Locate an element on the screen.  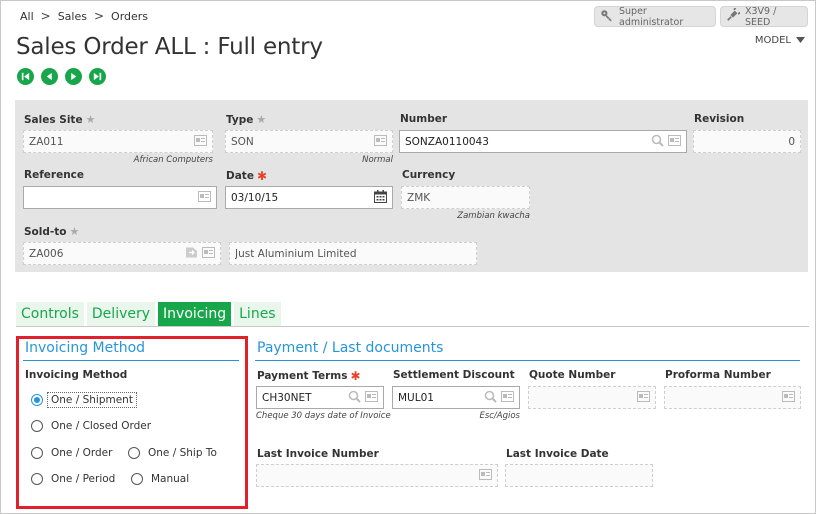
tab-invoicing: Invoicing is located at coordinates (195, 314).